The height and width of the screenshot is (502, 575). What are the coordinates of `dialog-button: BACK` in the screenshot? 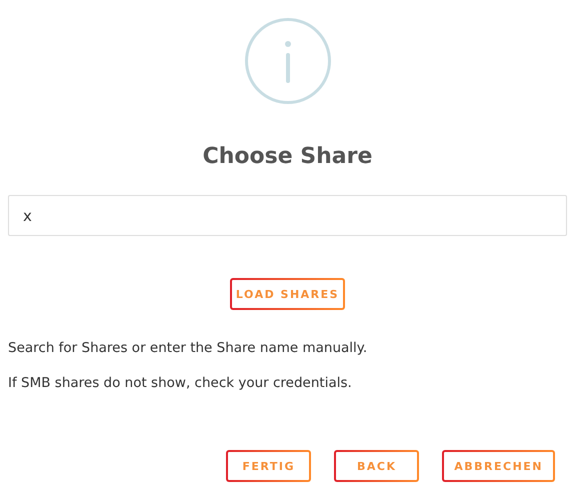 It's located at (377, 466).